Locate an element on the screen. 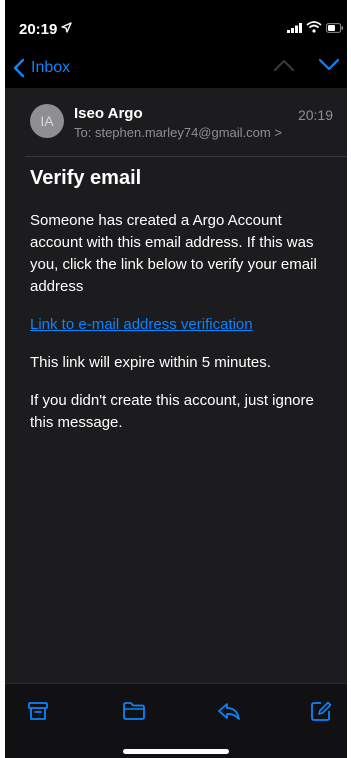 Image resolution: width=351 pixels, height=758 pixels. status-bar: 20:19 is located at coordinates (176, 23).